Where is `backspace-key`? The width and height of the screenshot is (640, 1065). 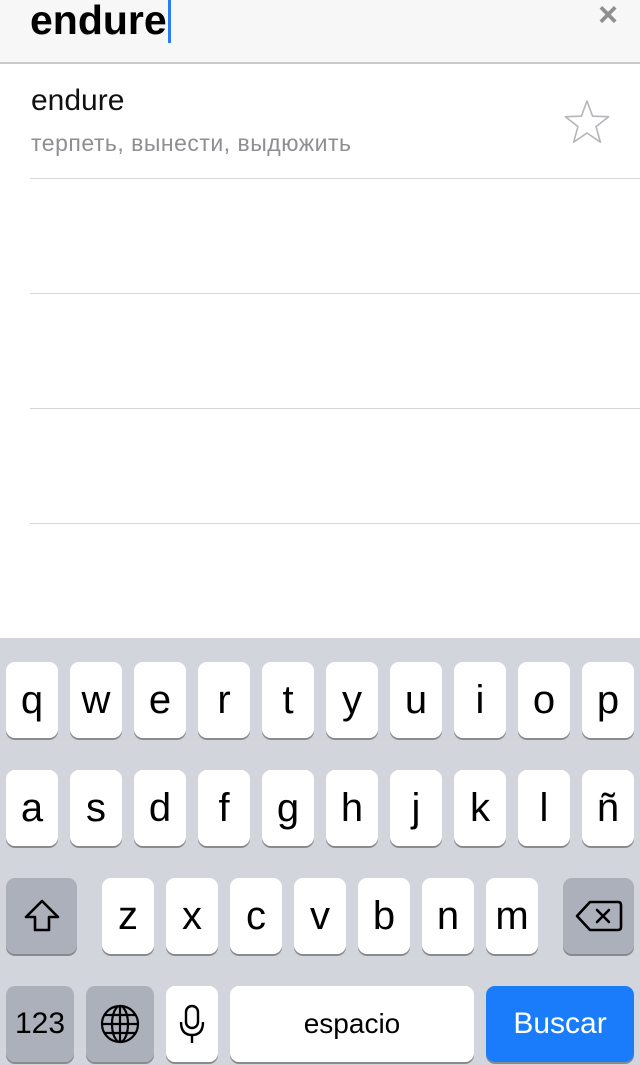
backspace-key is located at coordinates (598, 916).